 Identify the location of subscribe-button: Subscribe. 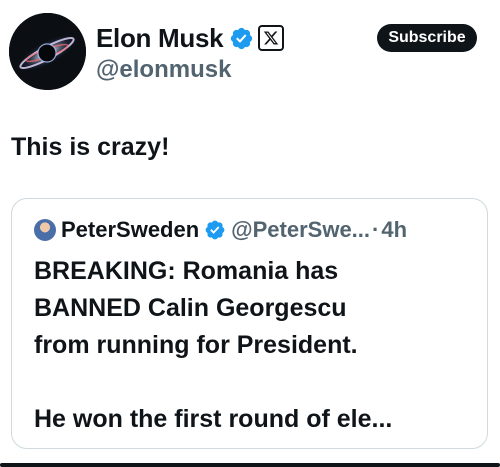
(427, 38).